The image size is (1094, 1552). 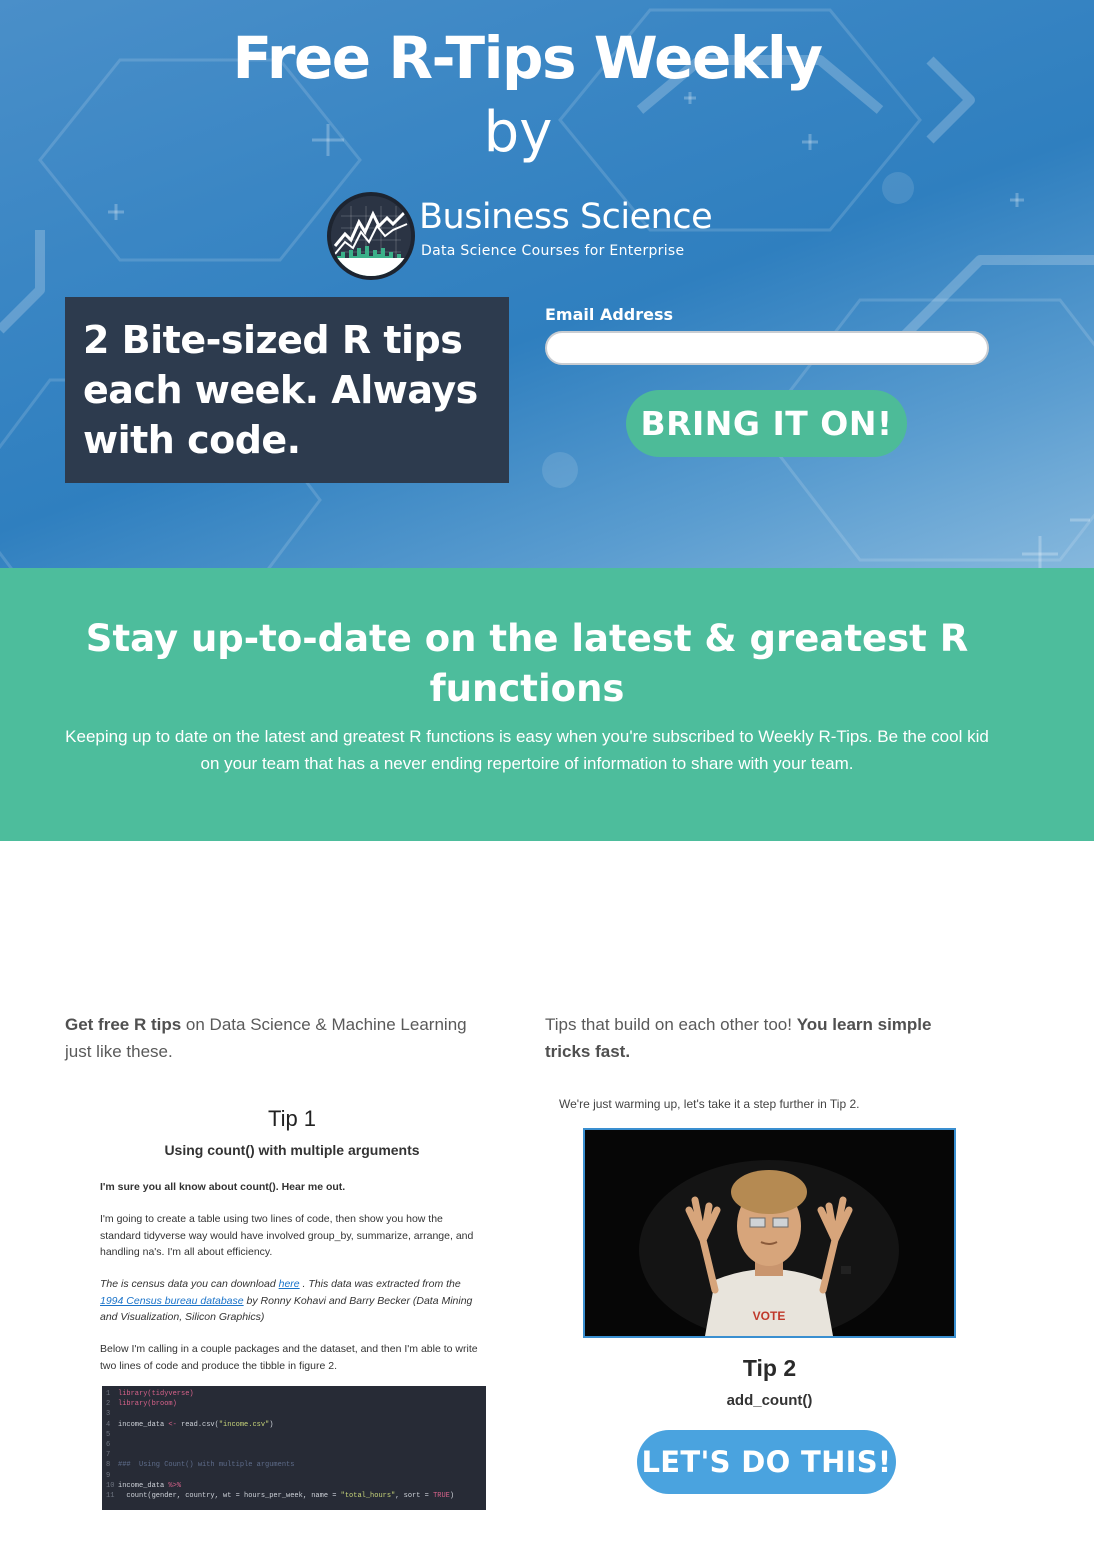 I want to click on code-text: "total_hours", so click(x=368, y=1495).